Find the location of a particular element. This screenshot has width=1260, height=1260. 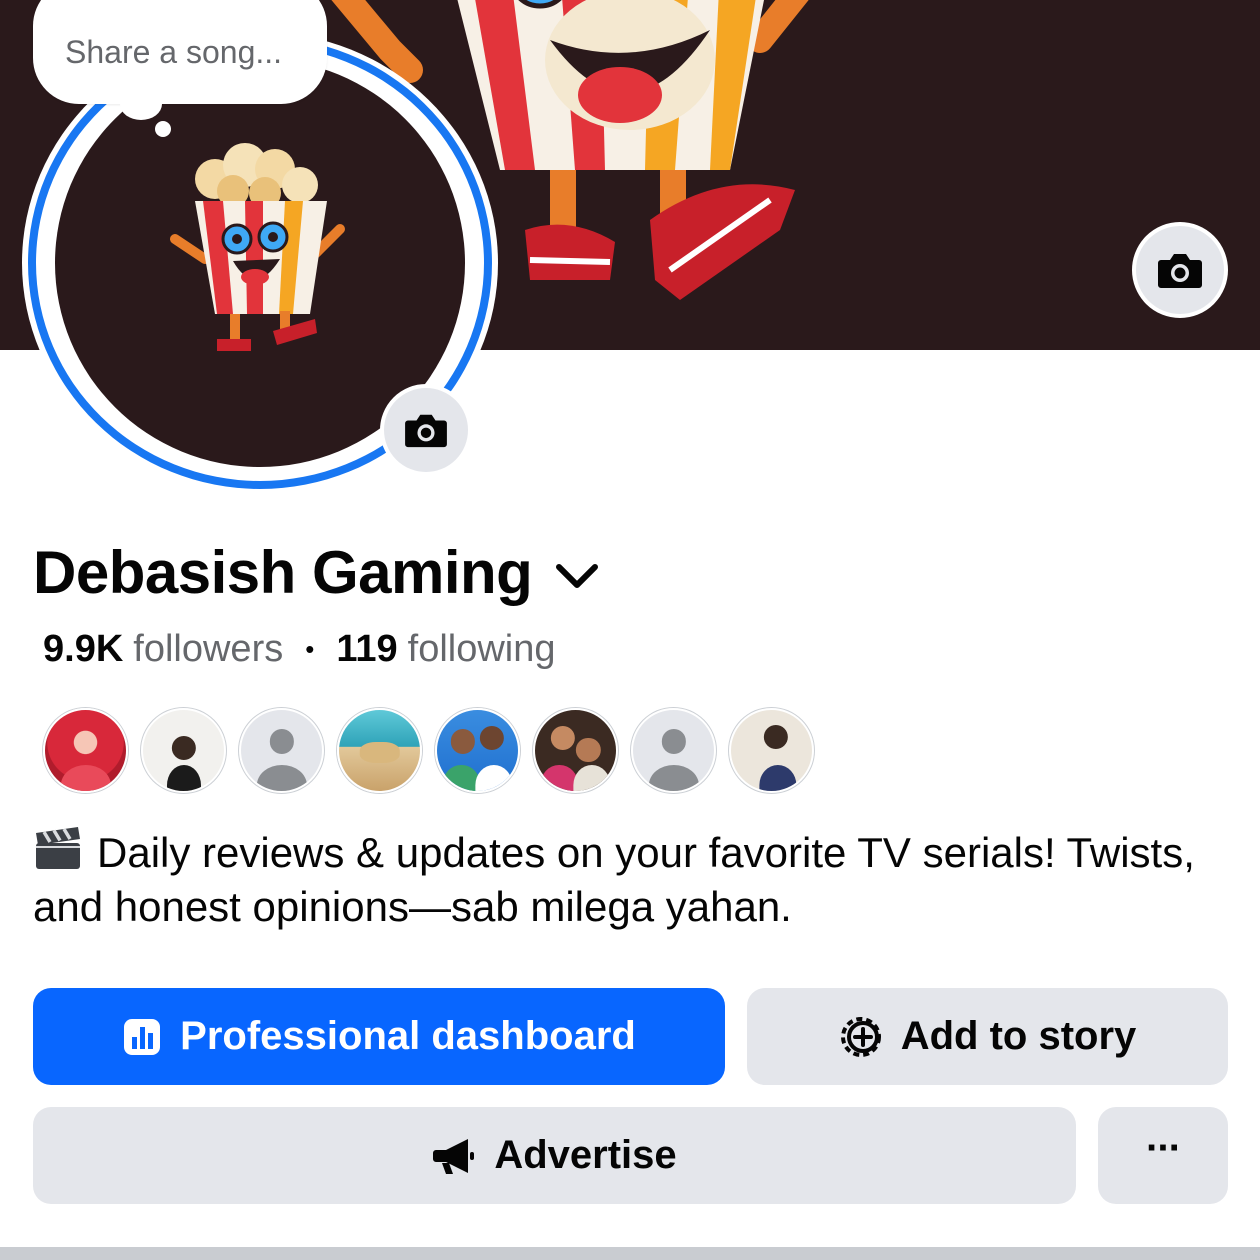

edit-profile-picture-button is located at coordinates (426, 430).